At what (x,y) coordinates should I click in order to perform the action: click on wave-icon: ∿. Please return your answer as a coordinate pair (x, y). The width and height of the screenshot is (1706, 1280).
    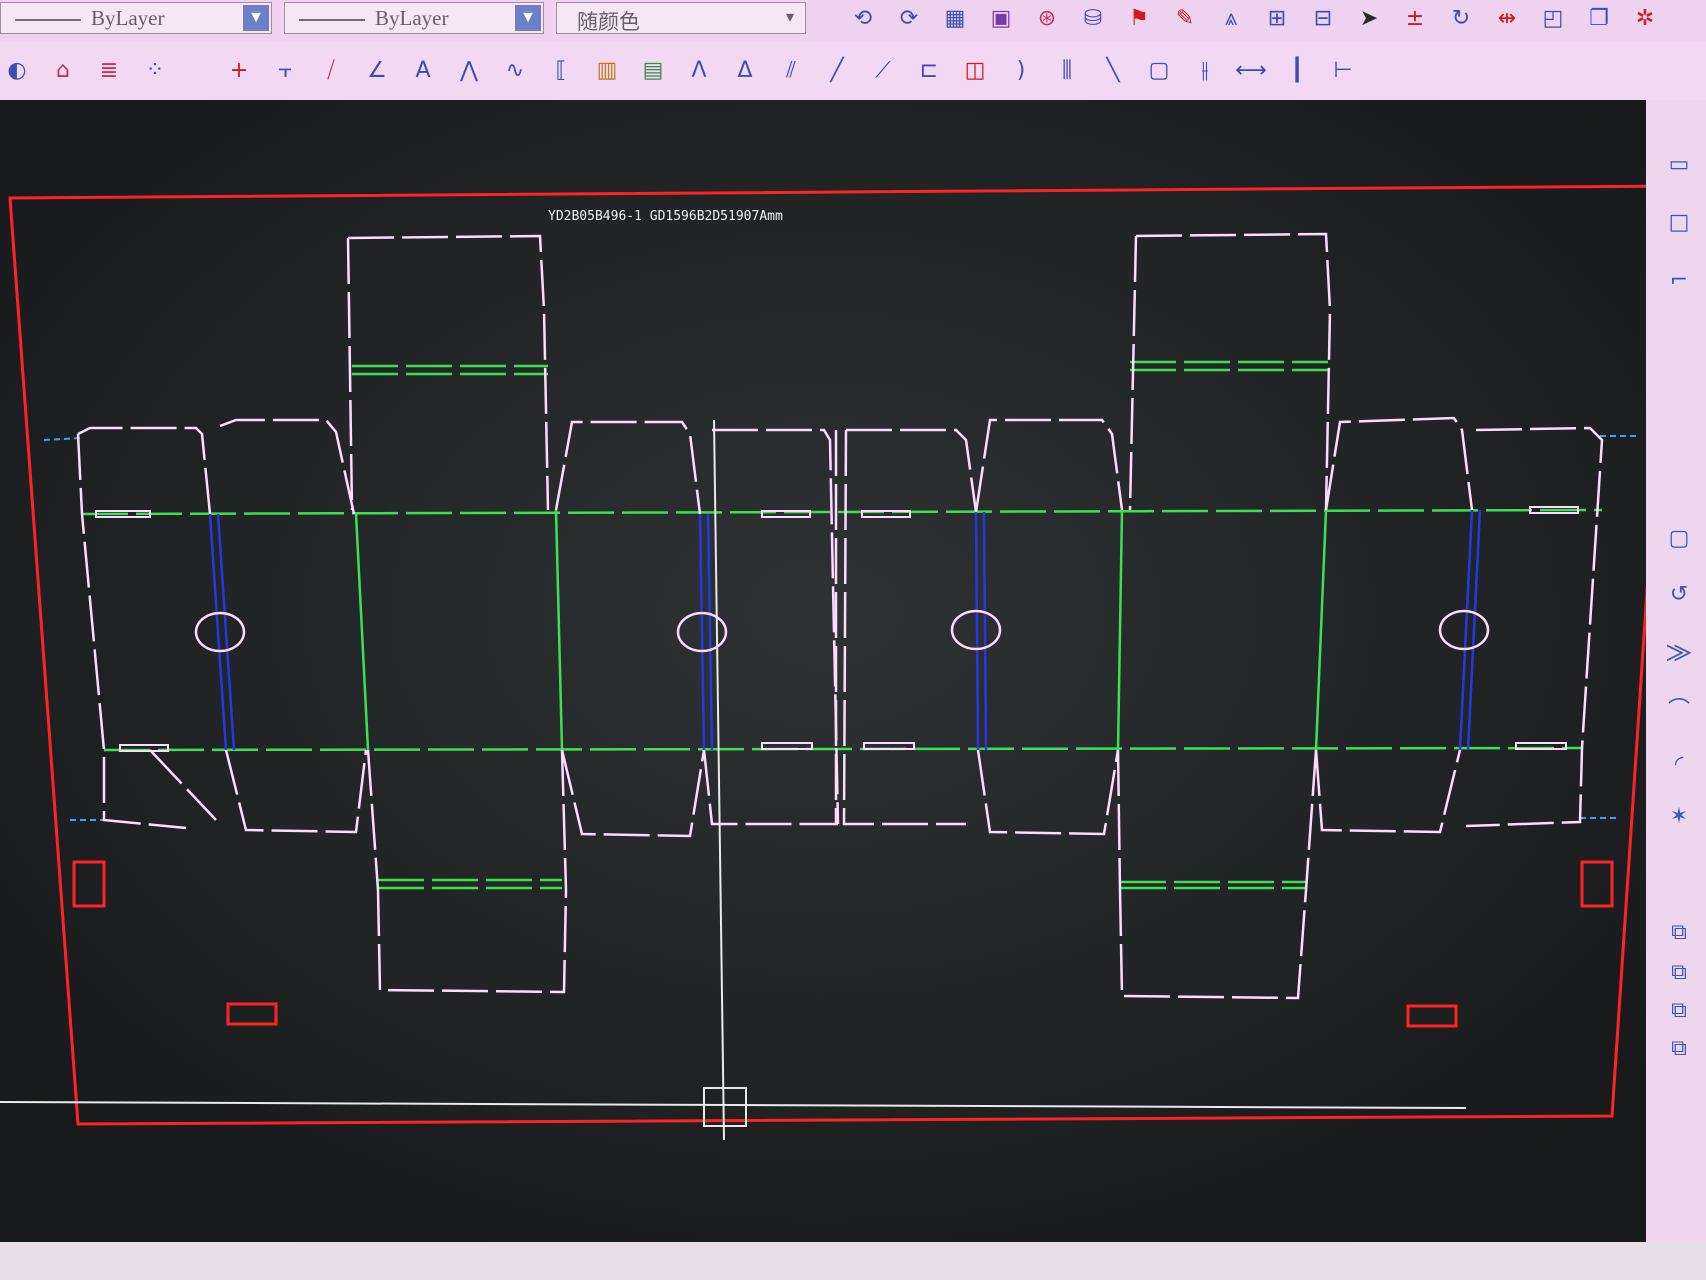
    Looking at the image, I should click on (515, 71).